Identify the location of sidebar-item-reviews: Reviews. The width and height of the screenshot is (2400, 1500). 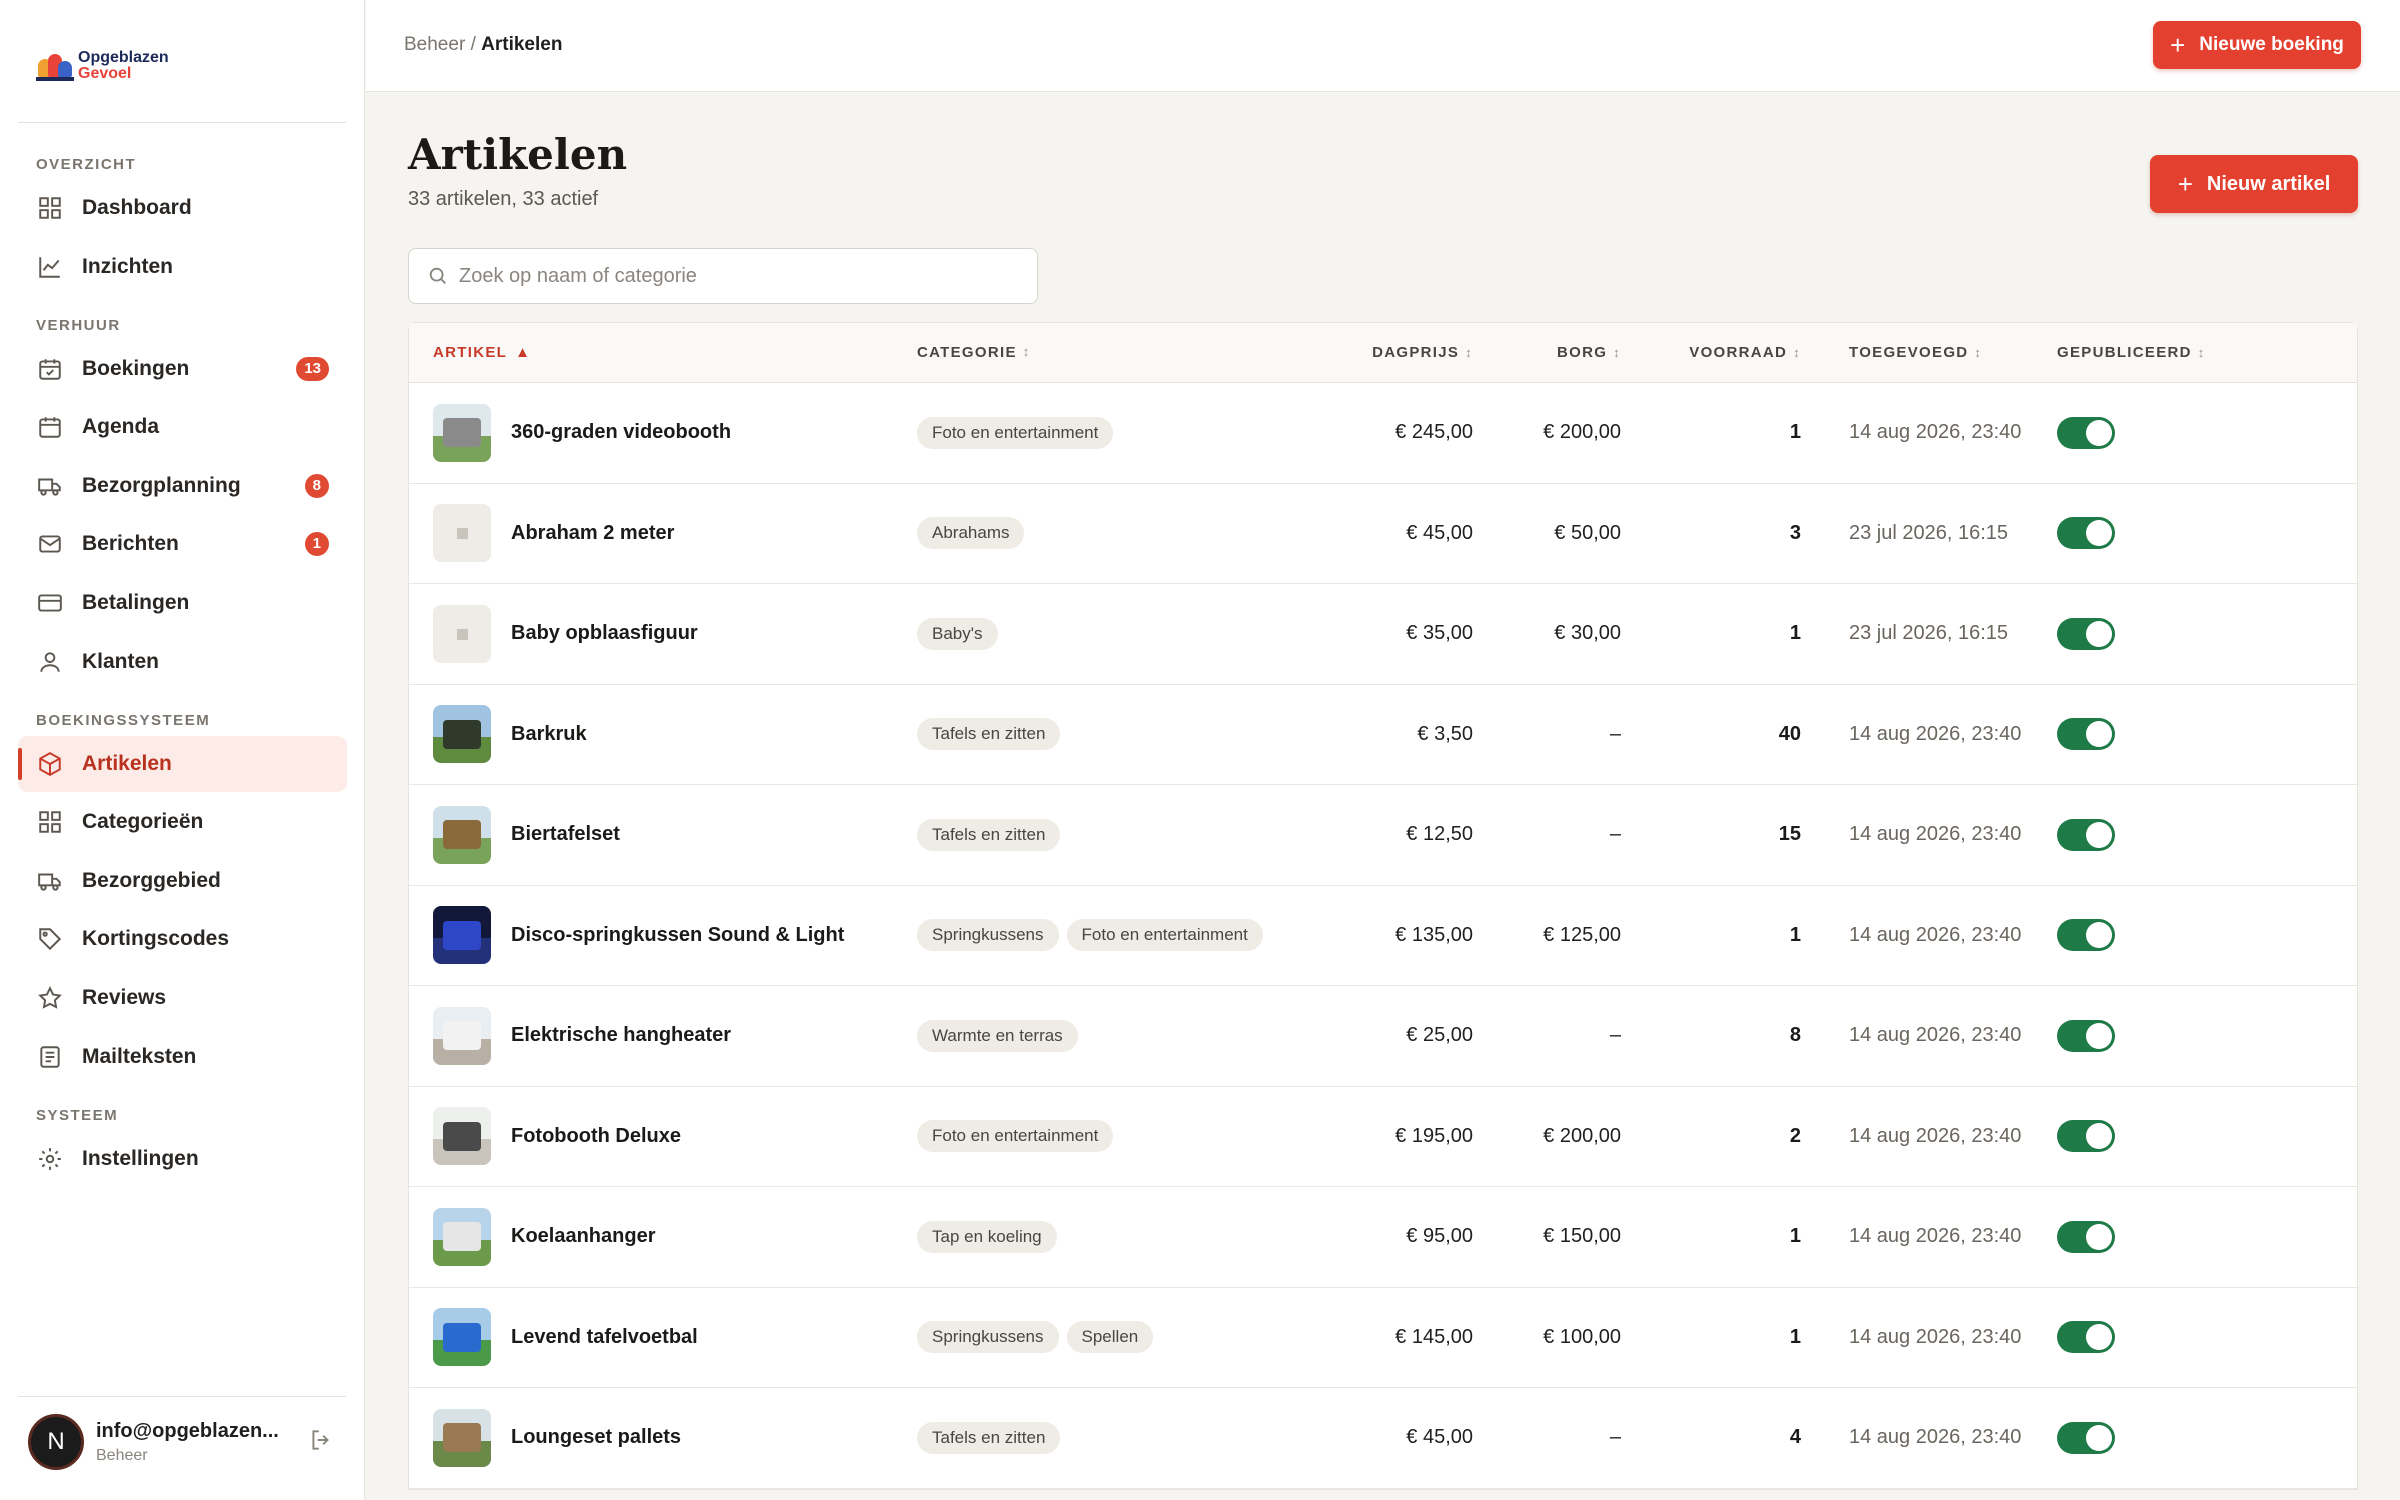
(182, 998).